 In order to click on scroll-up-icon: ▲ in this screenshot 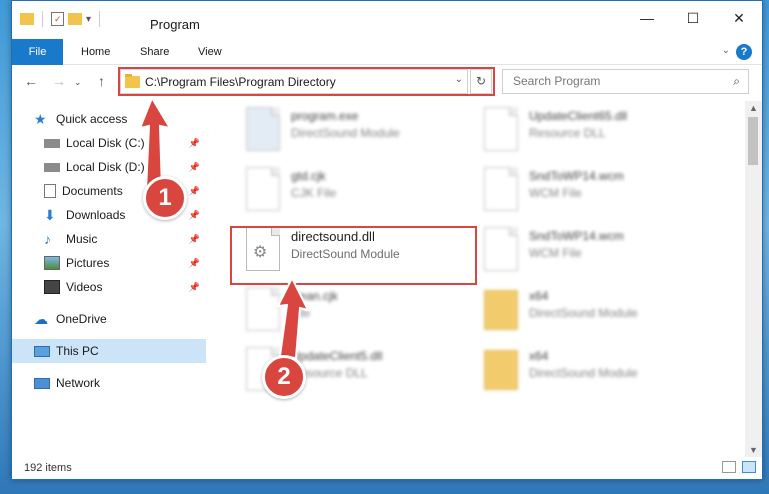, I will do `click(753, 108)`.